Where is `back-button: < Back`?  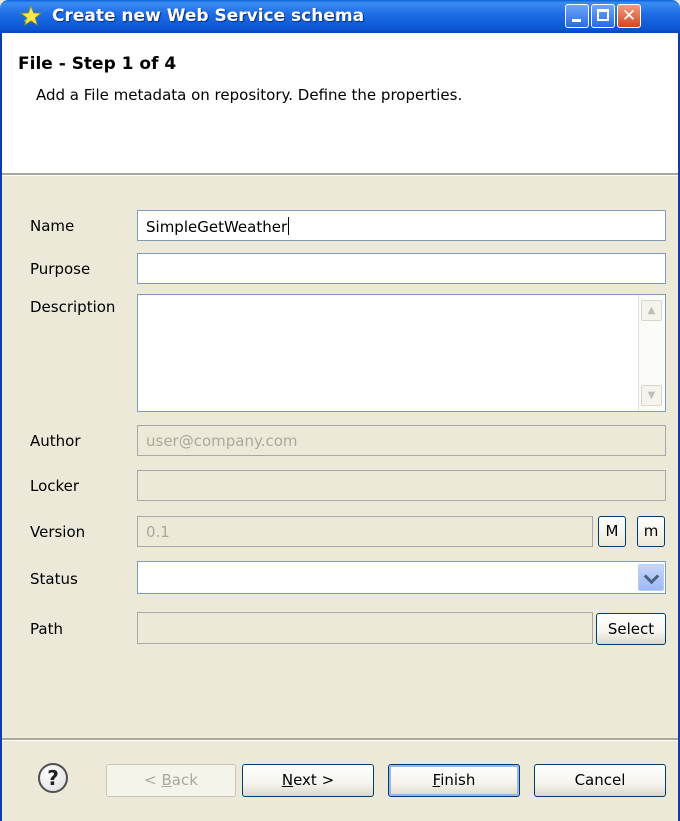 back-button: < Back is located at coordinates (171, 780).